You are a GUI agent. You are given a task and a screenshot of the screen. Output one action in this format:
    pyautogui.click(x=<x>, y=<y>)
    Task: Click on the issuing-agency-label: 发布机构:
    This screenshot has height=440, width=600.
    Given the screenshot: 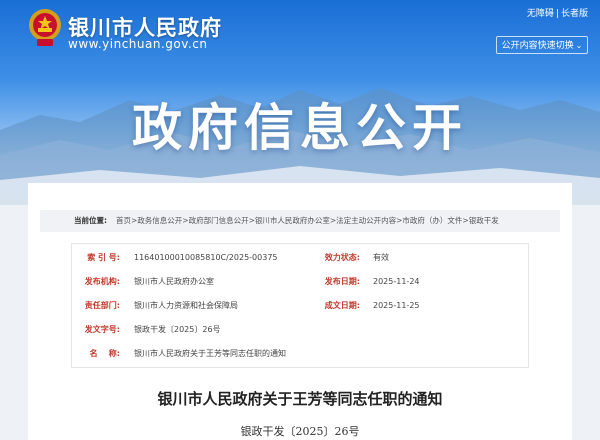 What is the action you would take?
    pyautogui.click(x=102, y=281)
    